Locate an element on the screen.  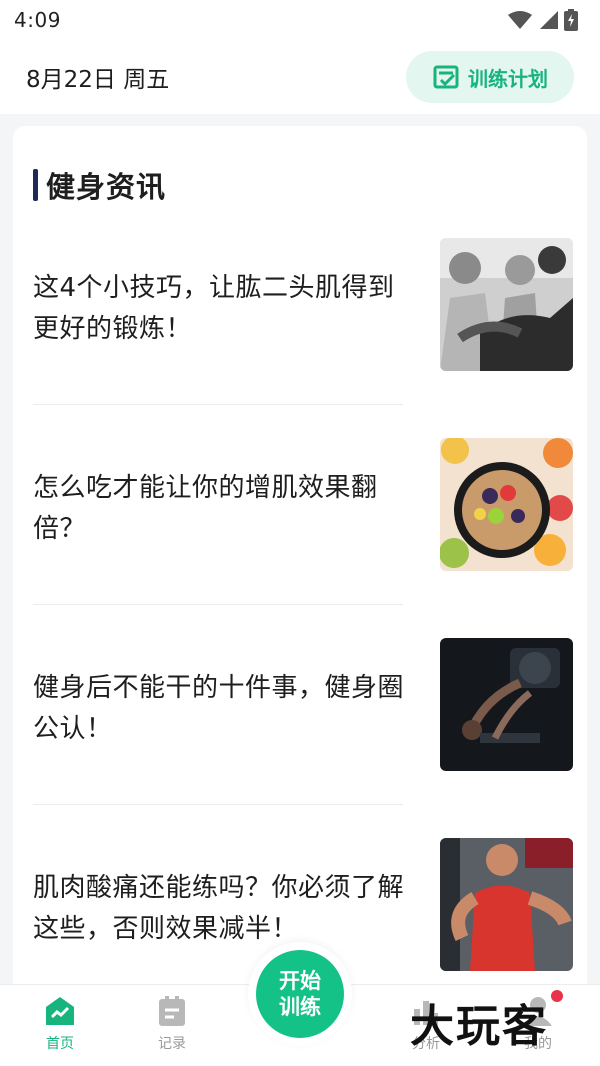
battery-icon is located at coordinates (571, 20).